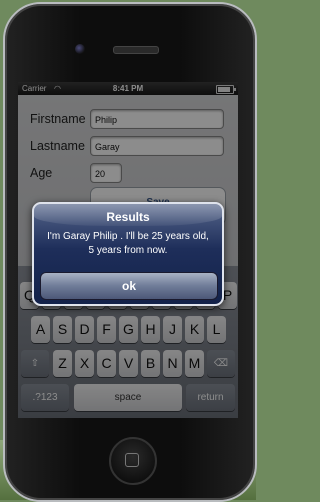  Describe the element at coordinates (136, 50) in the screenshot. I see `speaker-grille` at that location.